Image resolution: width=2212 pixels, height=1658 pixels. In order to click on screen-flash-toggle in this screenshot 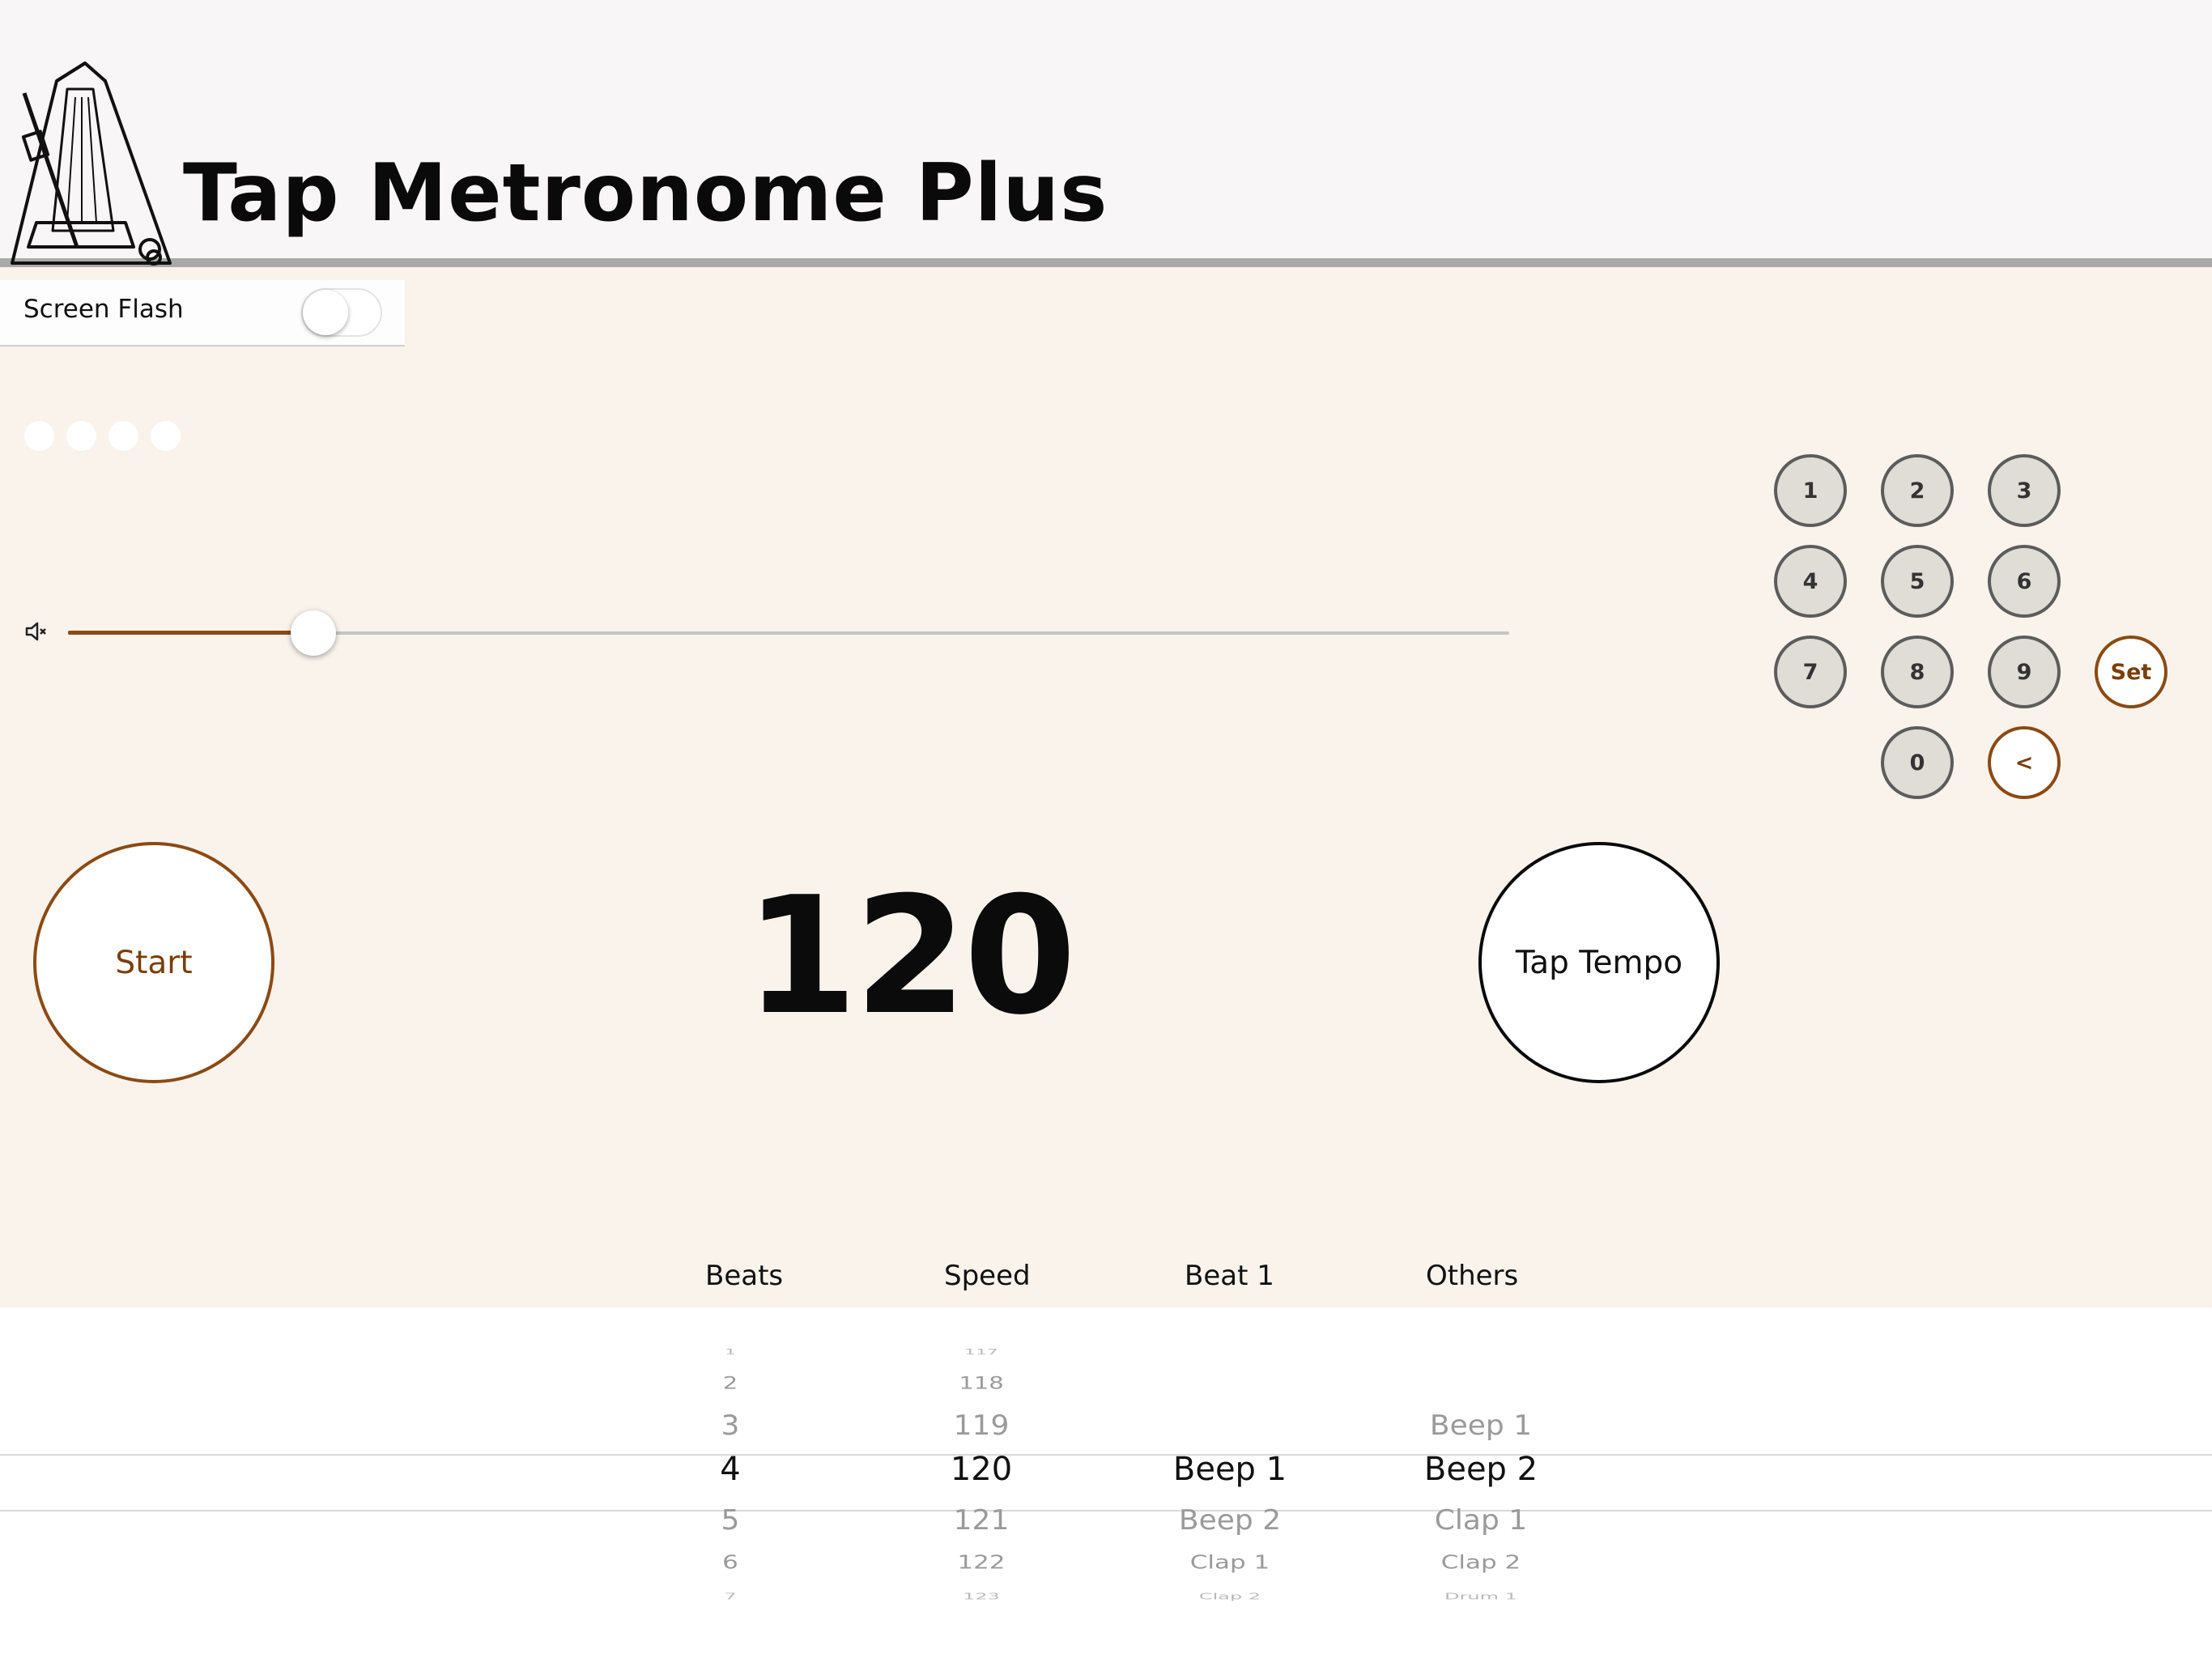, I will do `click(341, 312)`.